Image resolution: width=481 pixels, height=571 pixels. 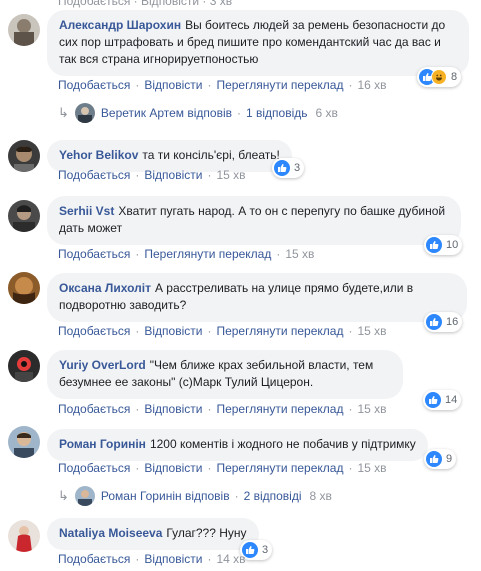 What do you see at coordinates (371, 85) in the screenshot?
I see `comment-time: 16 хв` at bounding box center [371, 85].